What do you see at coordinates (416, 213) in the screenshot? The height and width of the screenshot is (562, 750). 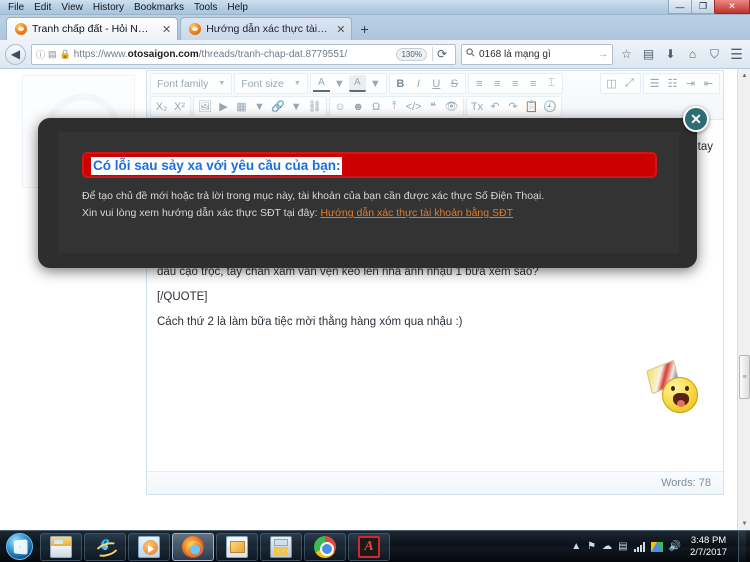 I see `verification-guide-link: Hướng dẫn xác thực tài khoản bằng SĐT` at bounding box center [416, 213].